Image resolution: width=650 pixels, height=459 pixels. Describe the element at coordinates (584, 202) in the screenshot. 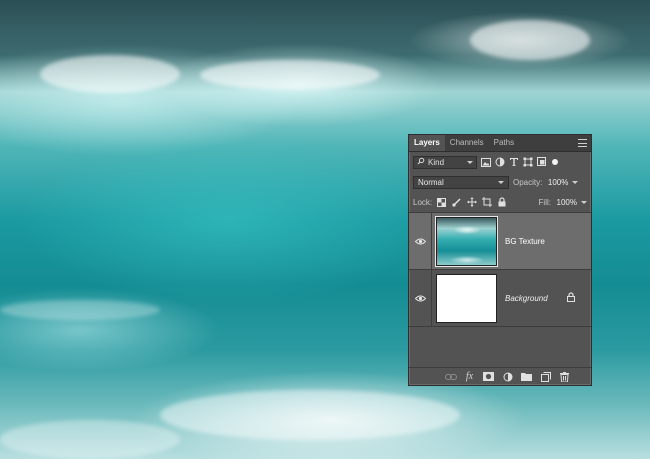

I see `fill-chevron-icon` at that location.